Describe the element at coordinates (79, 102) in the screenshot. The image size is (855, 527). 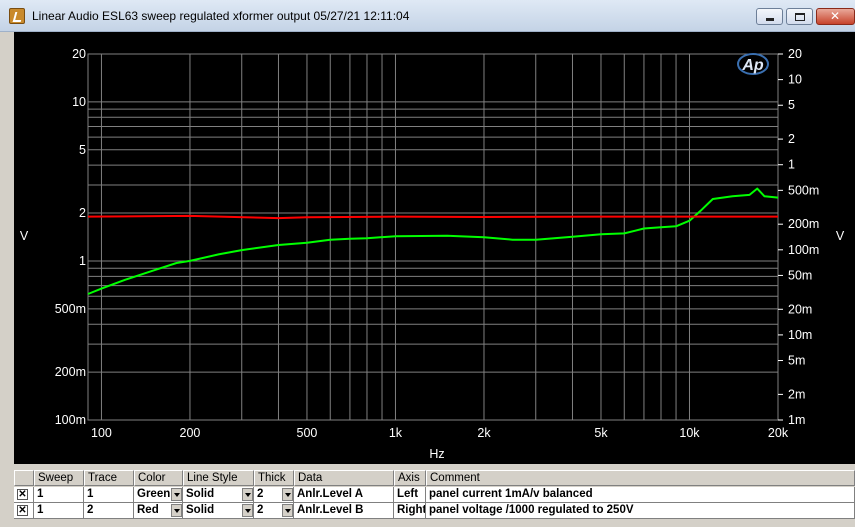
I see `y-tick-label: 10` at that location.